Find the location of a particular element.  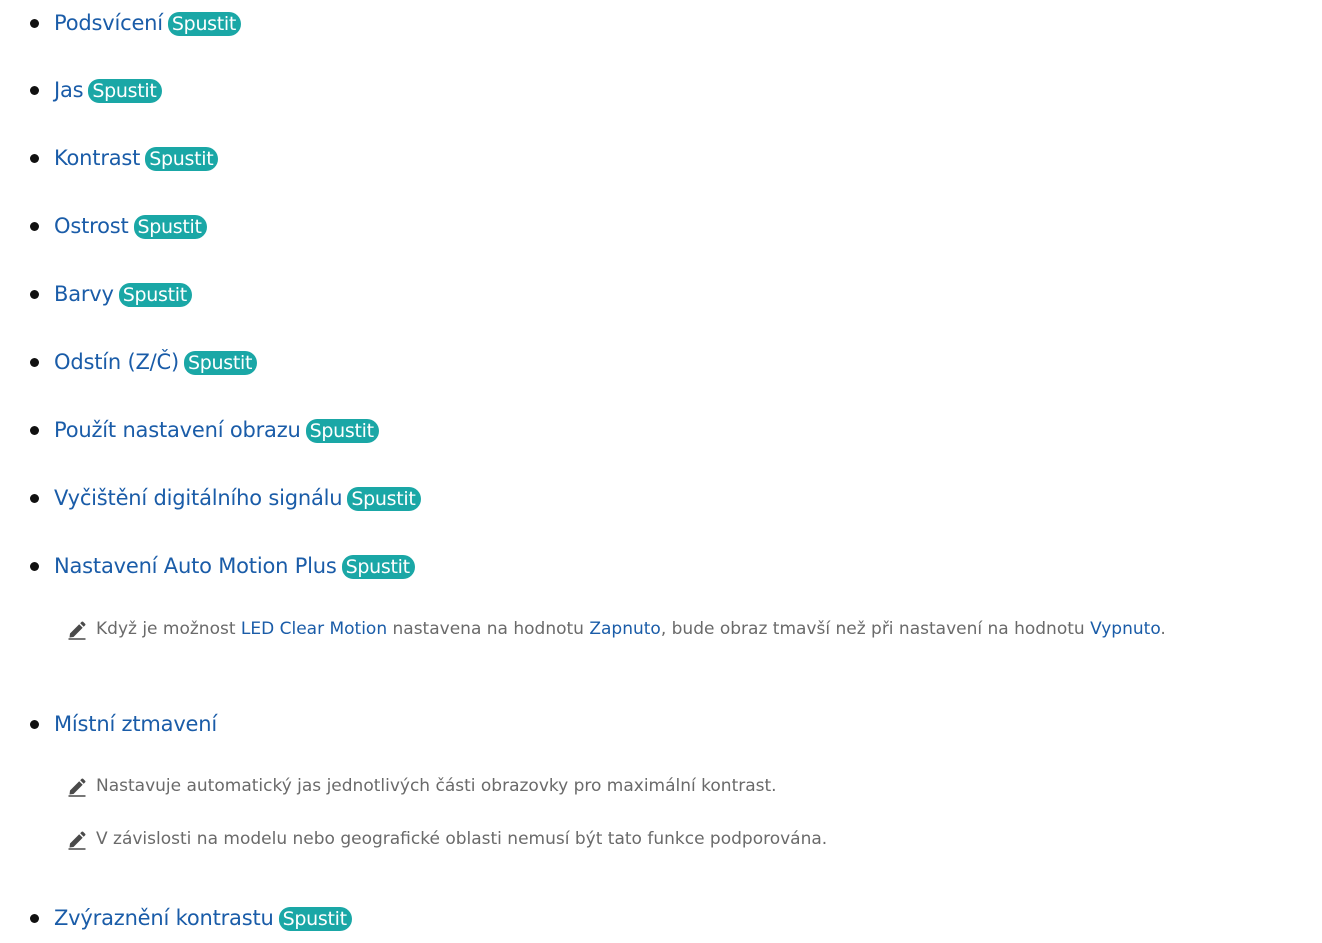

list-item-pouzit-nastaveni-obrazu: Použít nastavení obrazu Spustit is located at coordinates (204, 430).